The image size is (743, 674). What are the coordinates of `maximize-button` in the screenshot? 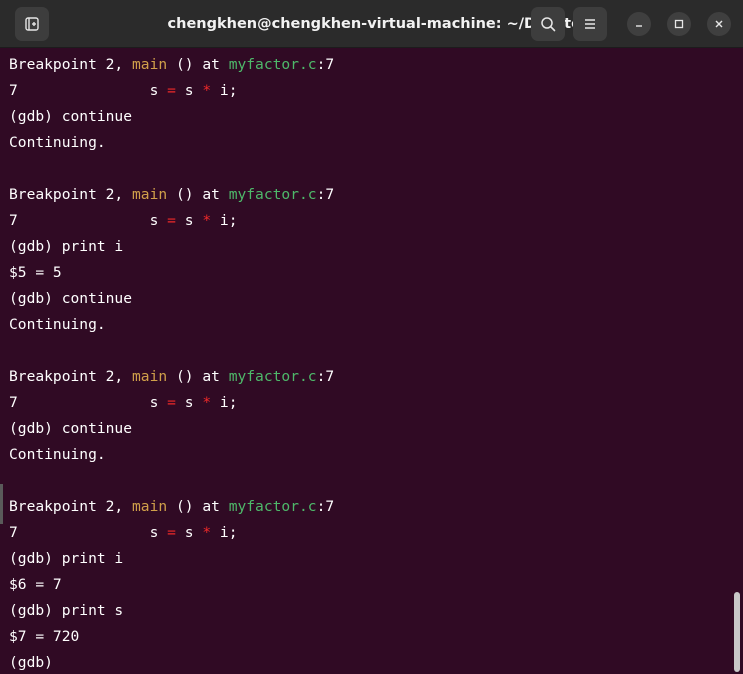 It's located at (679, 24).